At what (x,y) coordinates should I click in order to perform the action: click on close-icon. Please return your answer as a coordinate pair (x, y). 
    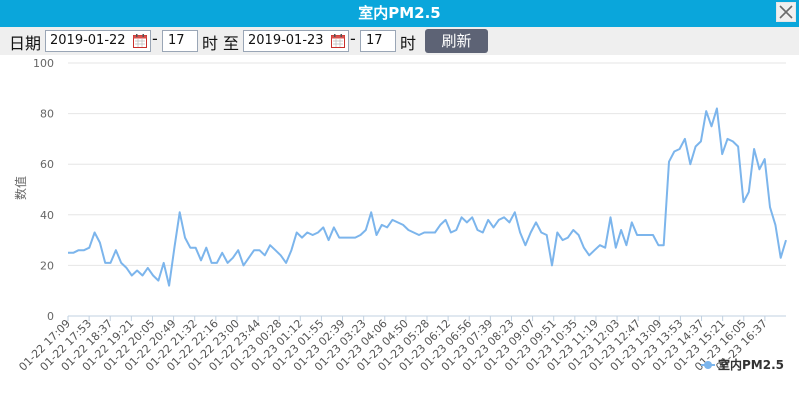
    Looking at the image, I should click on (786, 12).